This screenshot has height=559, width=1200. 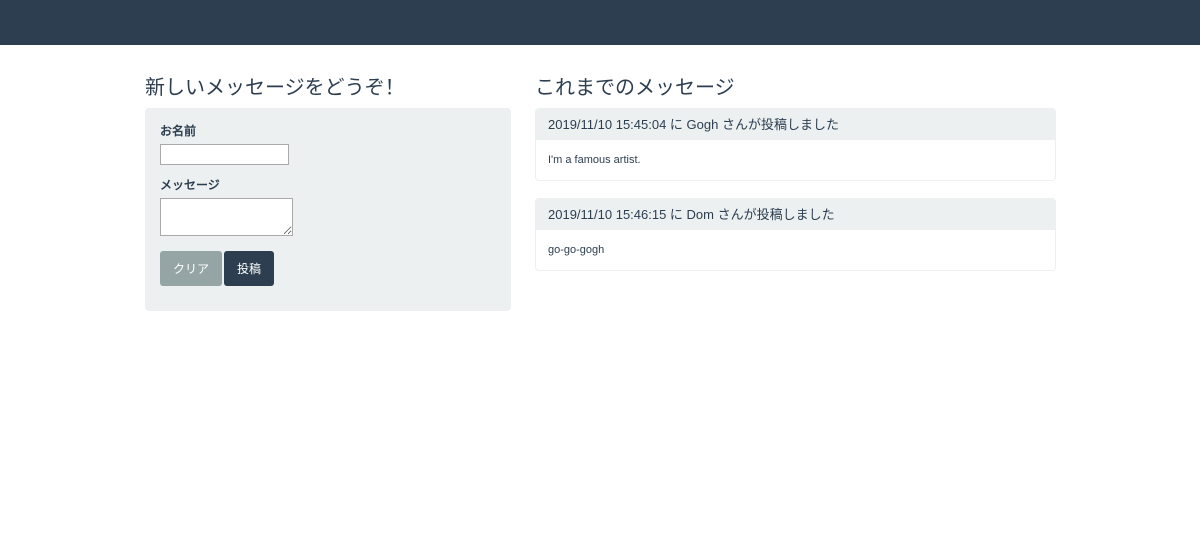 What do you see at coordinates (600, 22) in the screenshot?
I see `top-navbar` at bounding box center [600, 22].